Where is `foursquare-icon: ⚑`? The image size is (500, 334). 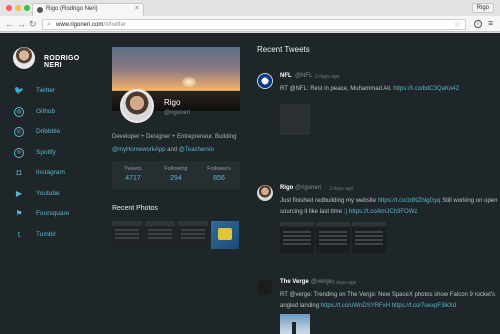 foursquare-icon: ⚑ is located at coordinates (19, 213).